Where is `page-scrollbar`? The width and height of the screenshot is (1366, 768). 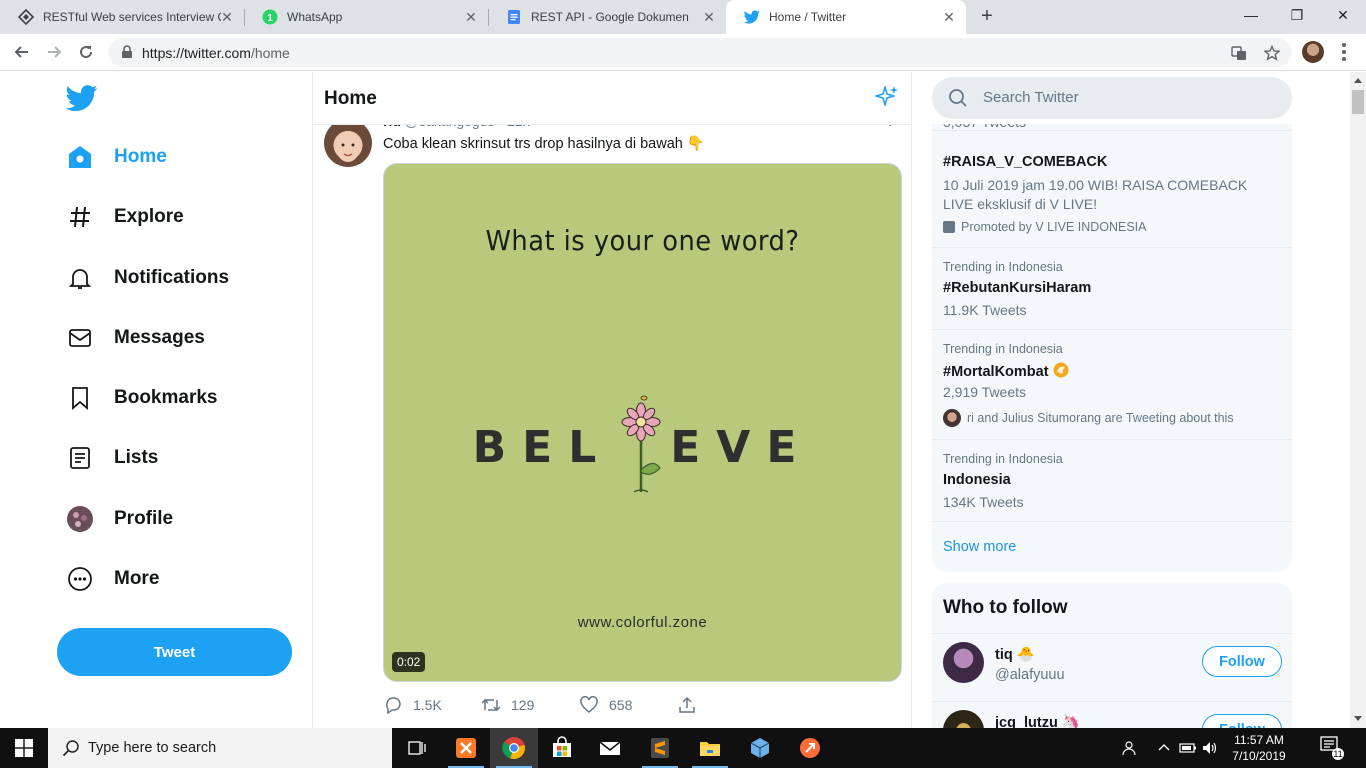
page-scrollbar is located at coordinates (1358, 400).